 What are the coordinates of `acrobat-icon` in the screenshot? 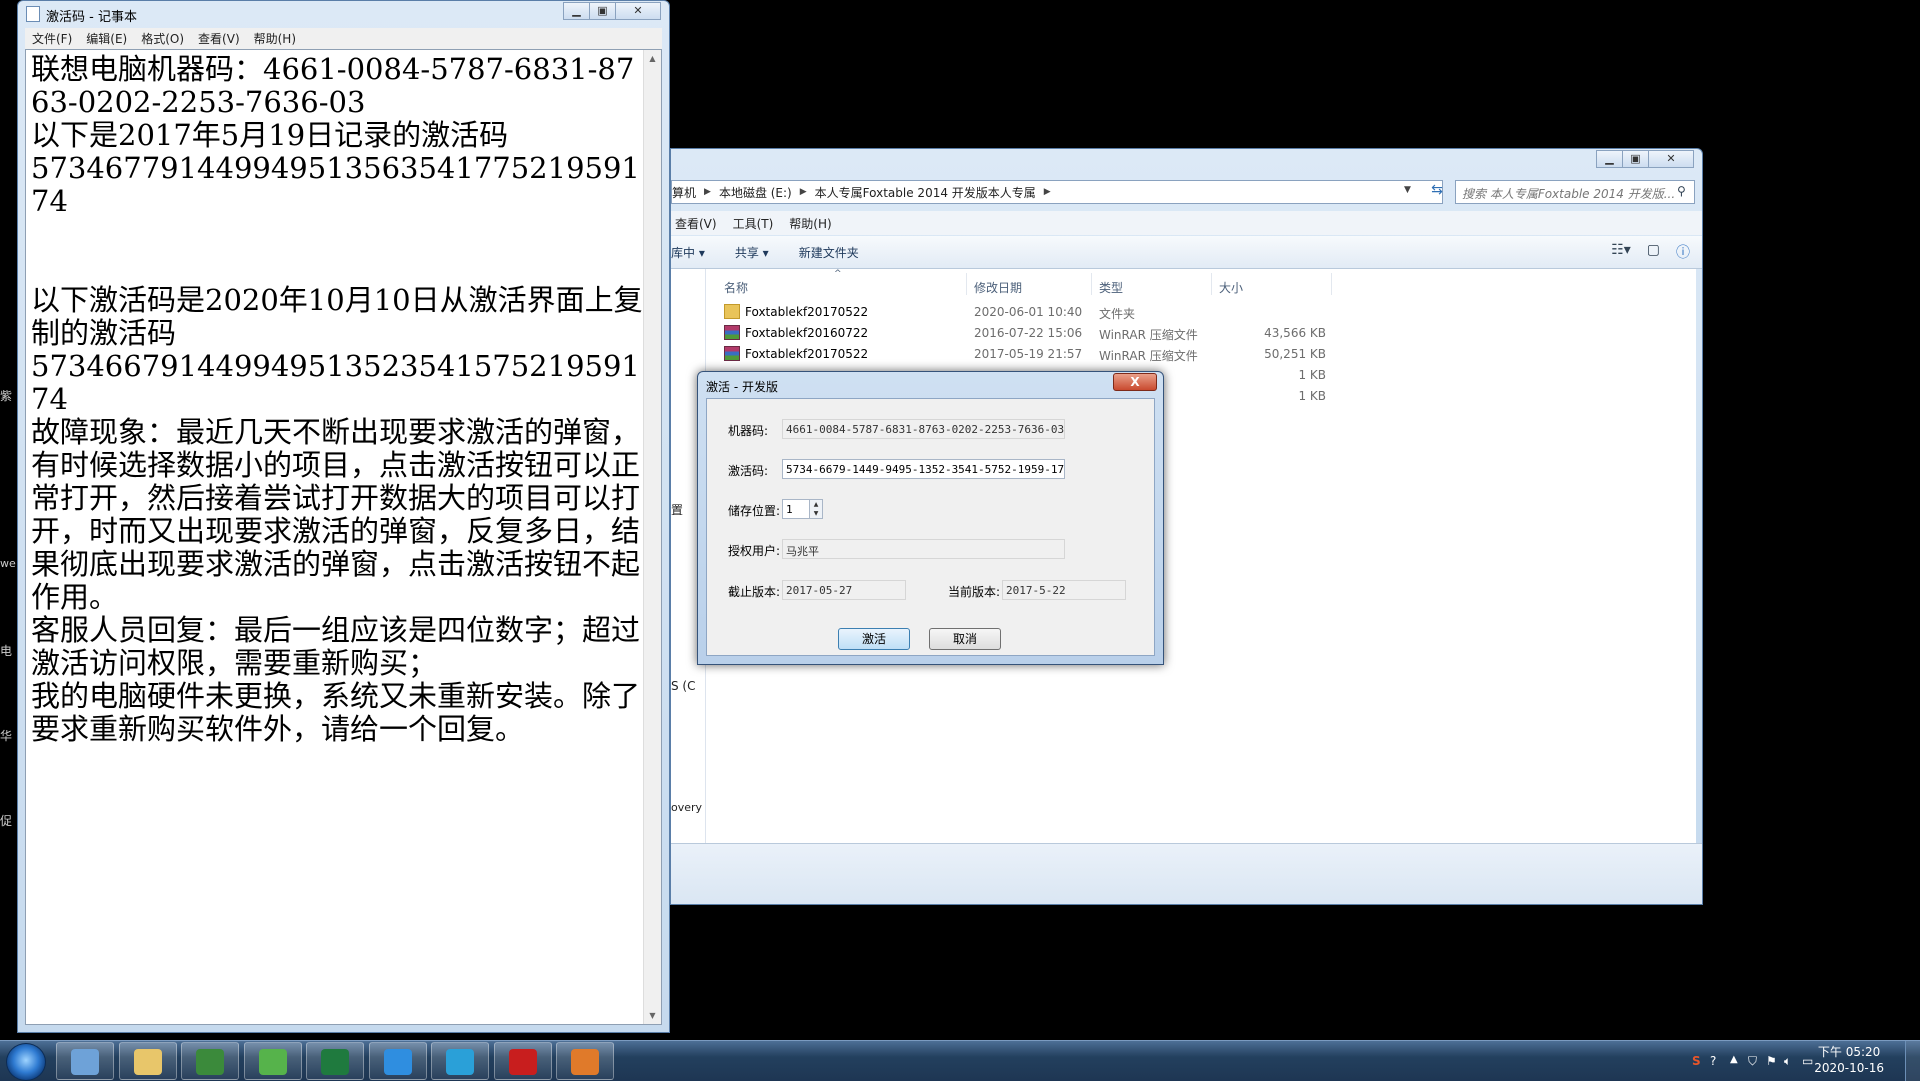 It's located at (523, 1062).